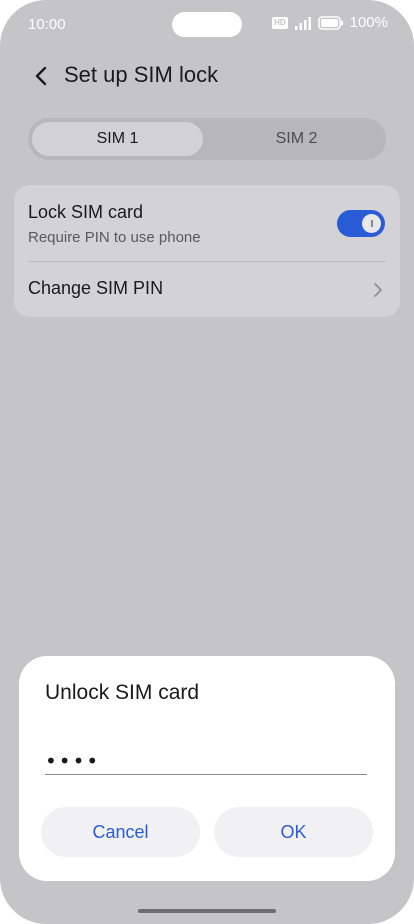 The image size is (414, 924). Describe the element at coordinates (207, 223) in the screenshot. I see `lock-sim-card-row: Lock SIM card Require PIN to use phone` at that location.